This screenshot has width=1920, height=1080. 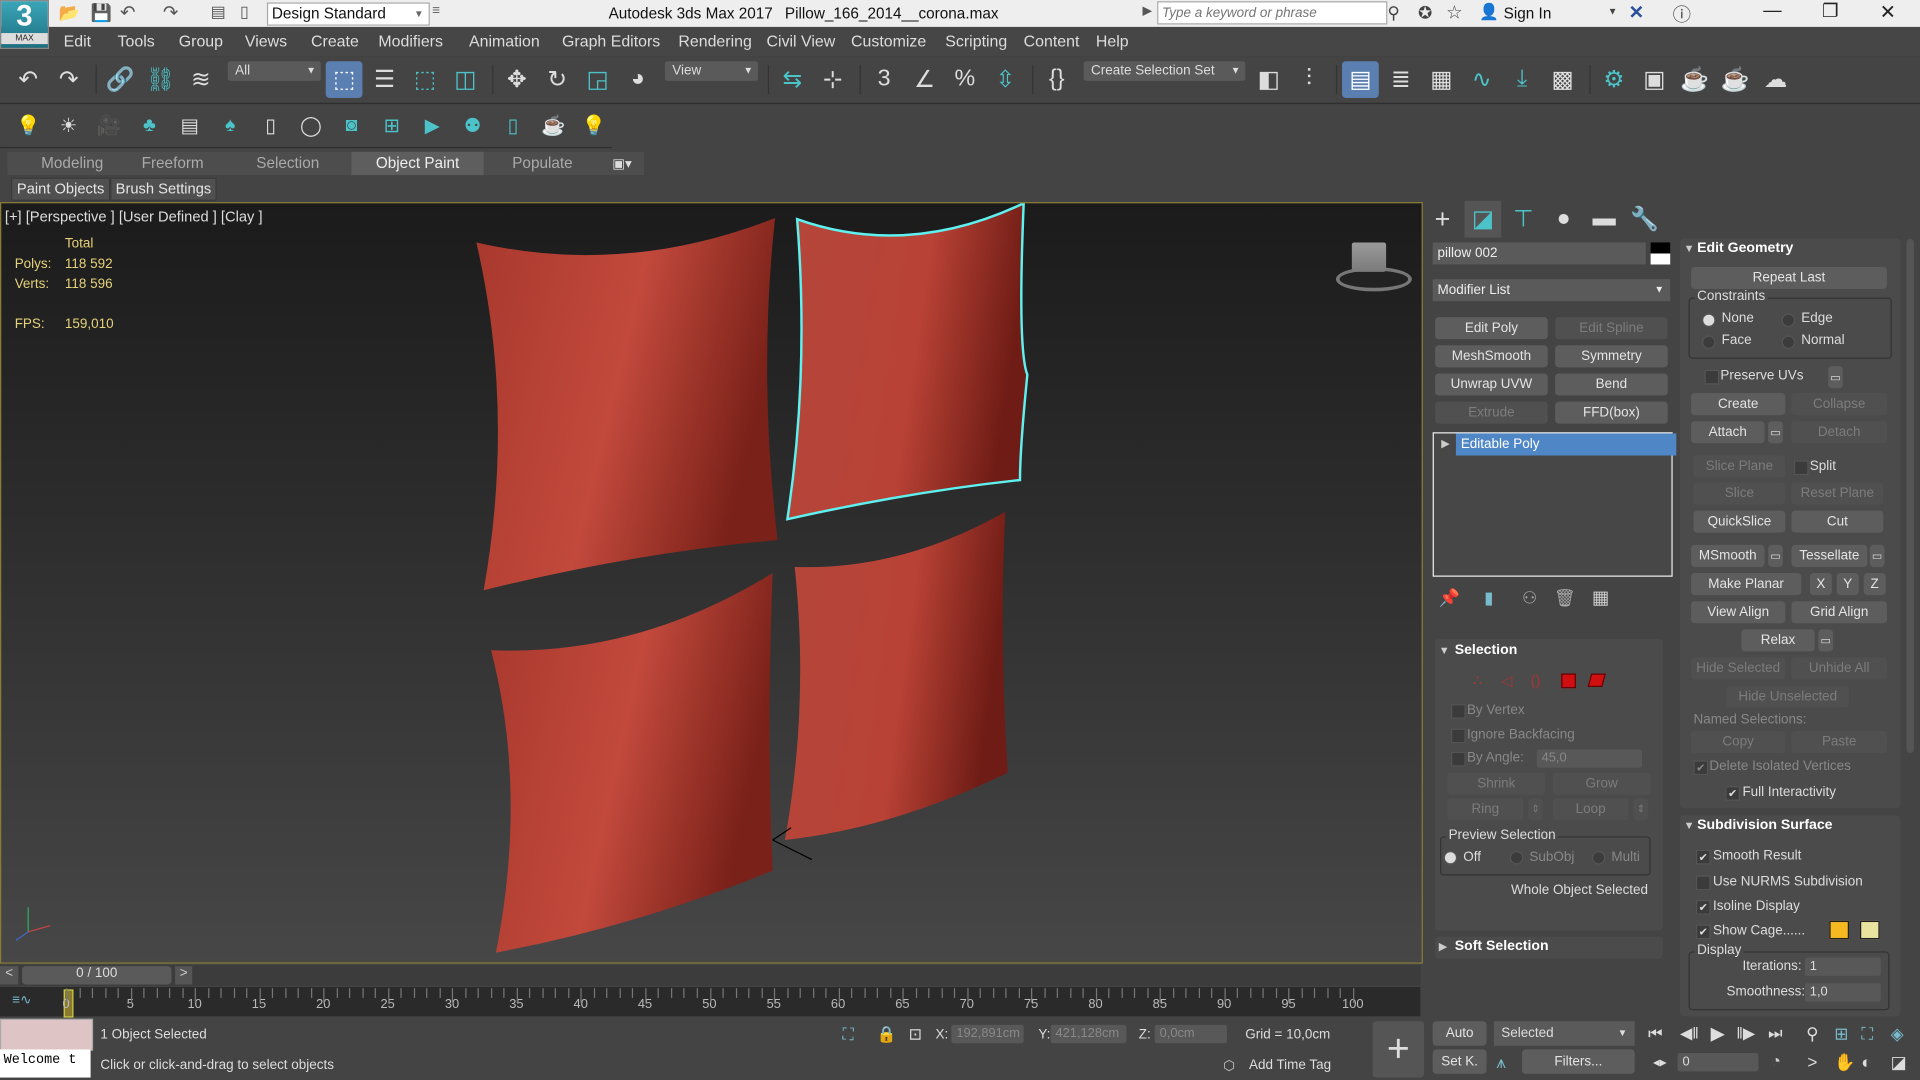 What do you see at coordinates (1450, 858) in the screenshot?
I see `preview-off-radio` at bounding box center [1450, 858].